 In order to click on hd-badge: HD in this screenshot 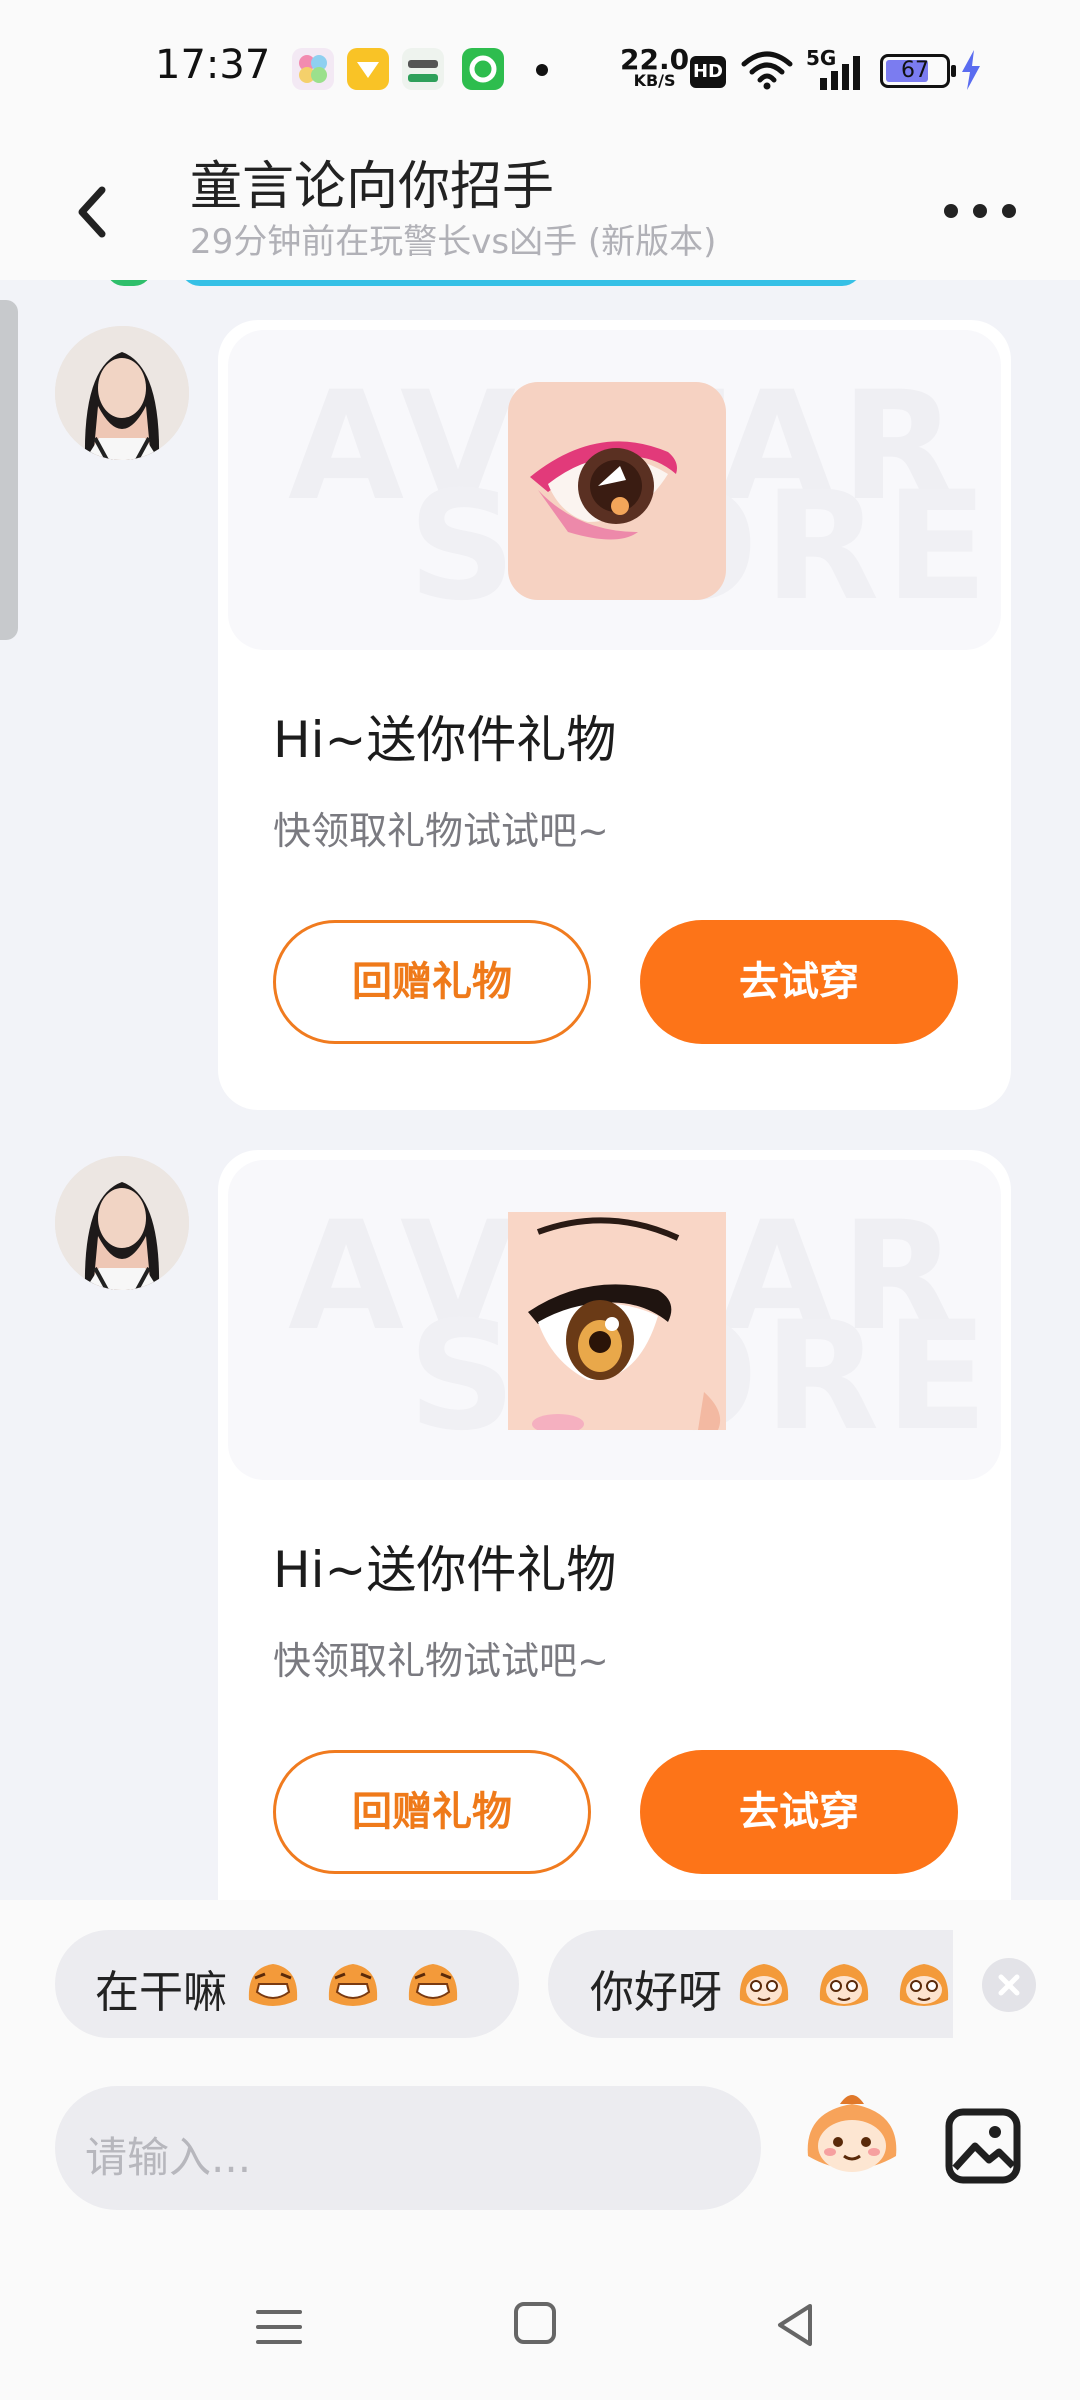, I will do `click(708, 72)`.